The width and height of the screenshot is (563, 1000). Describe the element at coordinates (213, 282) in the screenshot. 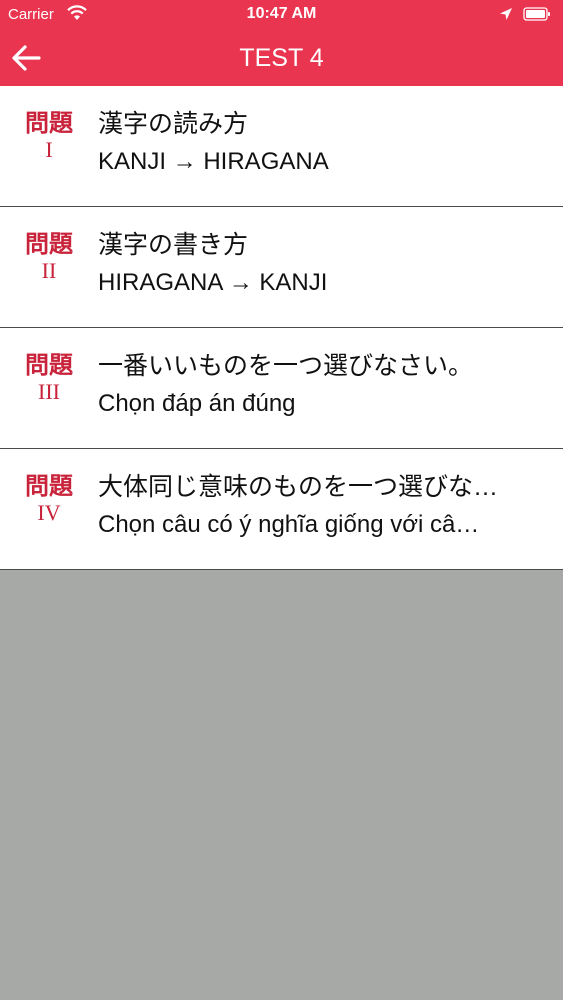

I see `item-subtitle: HIRAGANA → KANJI` at that location.